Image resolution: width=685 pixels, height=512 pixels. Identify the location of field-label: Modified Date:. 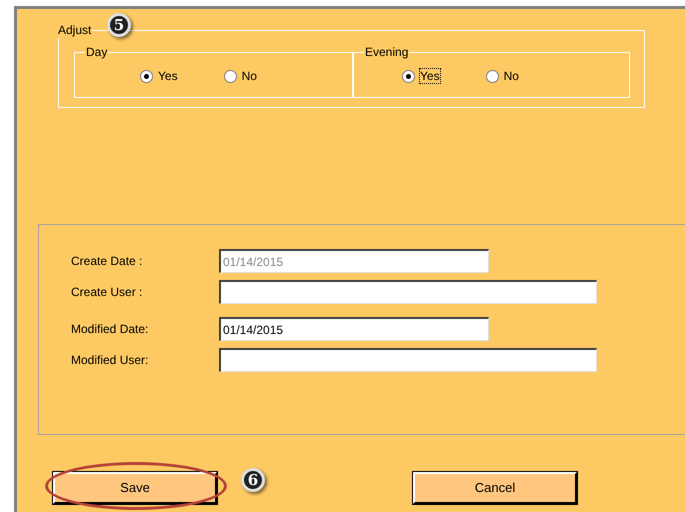
(110, 329).